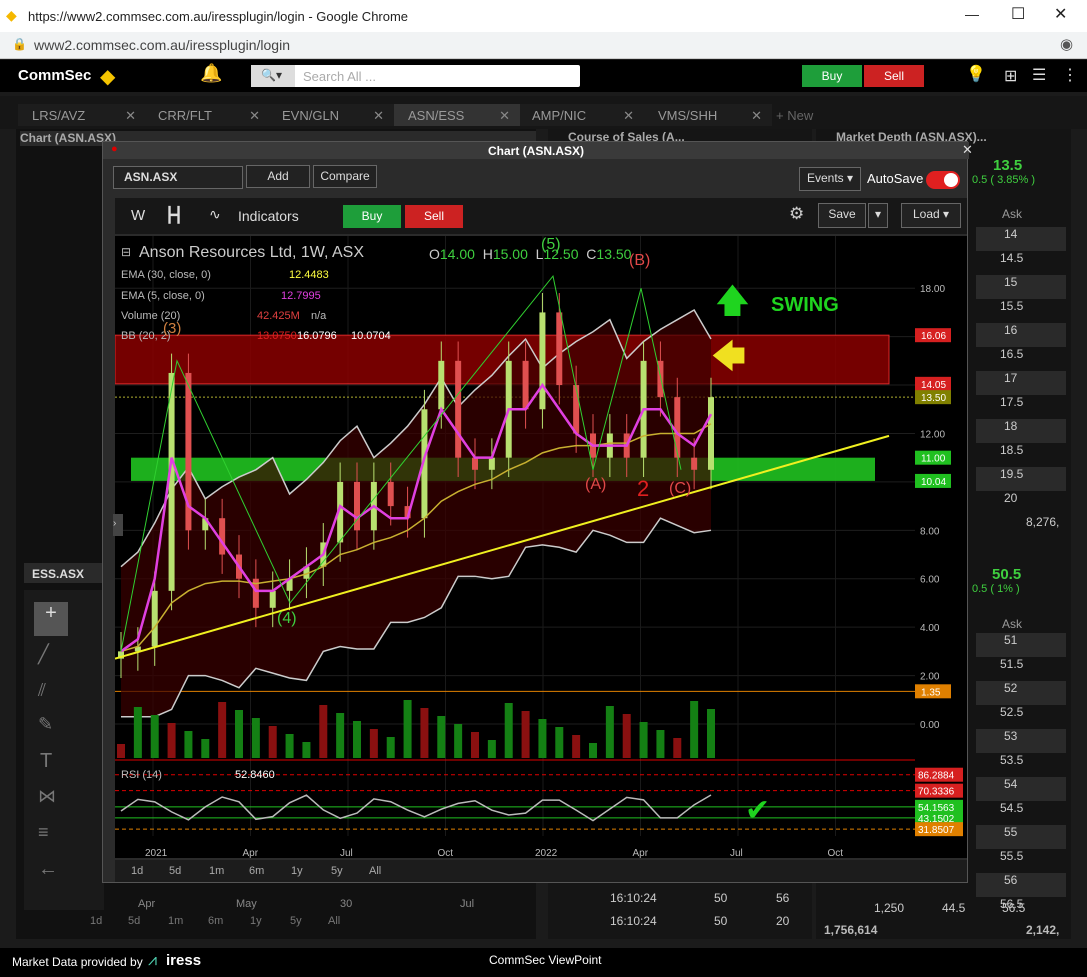 Image resolution: width=1087 pixels, height=977 pixels. What do you see at coordinates (256, 871) in the screenshot?
I see `period-6m: 6m` at bounding box center [256, 871].